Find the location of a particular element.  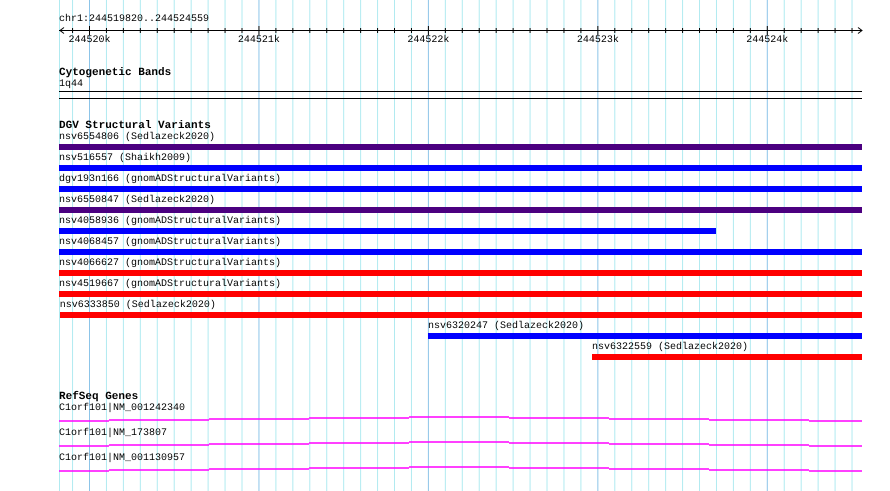

tick-label: 244524k is located at coordinates (767, 41).